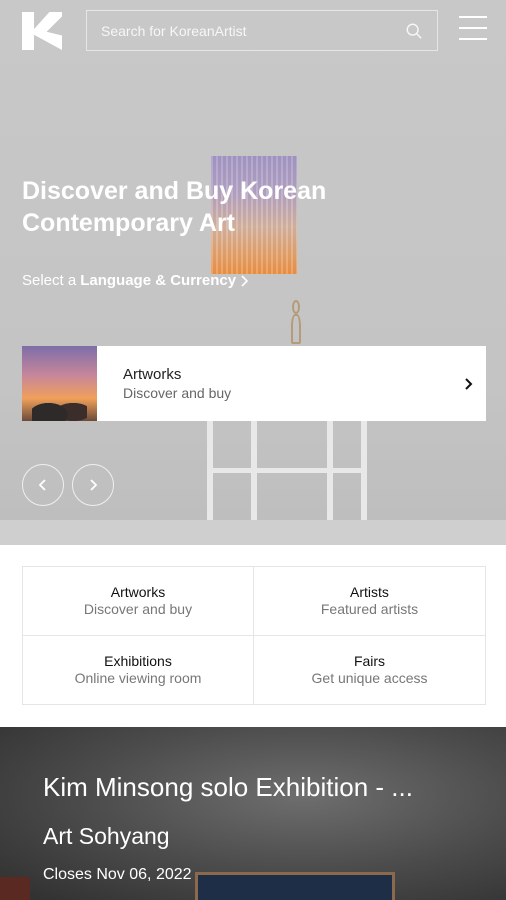  I want to click on category-subtitle: Online viewing room, so click(138, 677).